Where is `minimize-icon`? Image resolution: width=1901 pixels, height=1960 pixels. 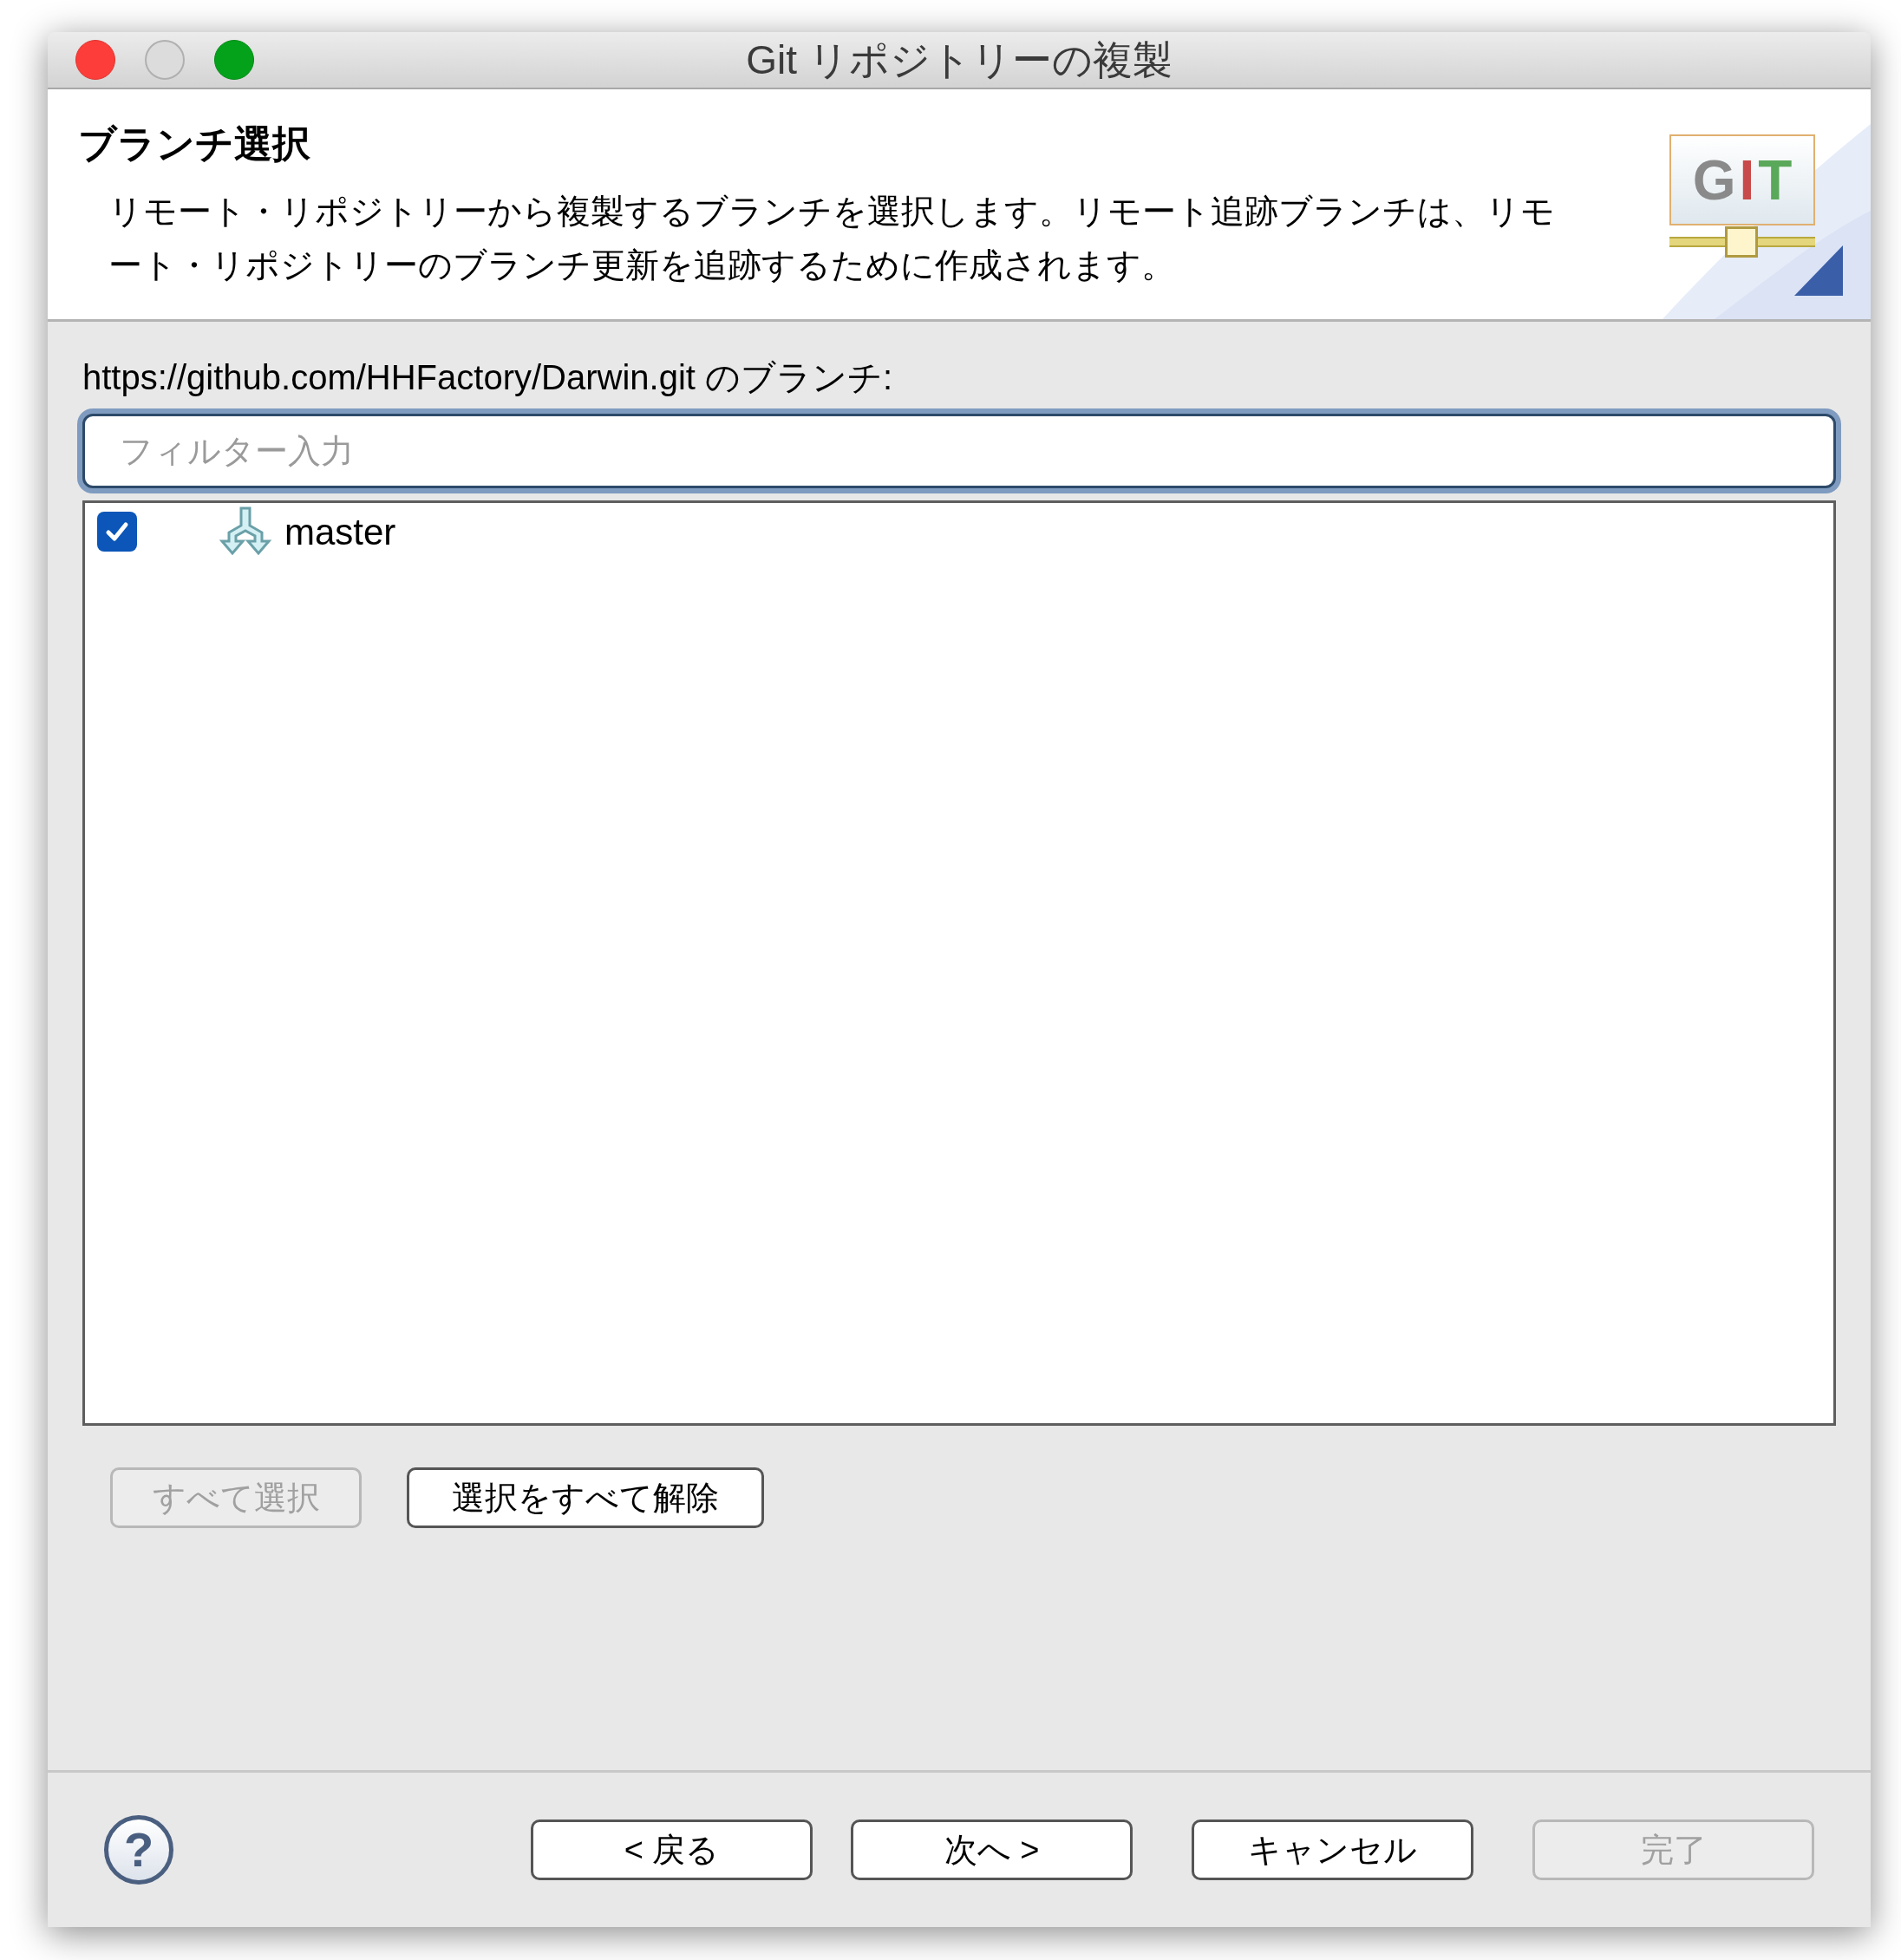
minimize-icon is located at coordinates (165, 60).